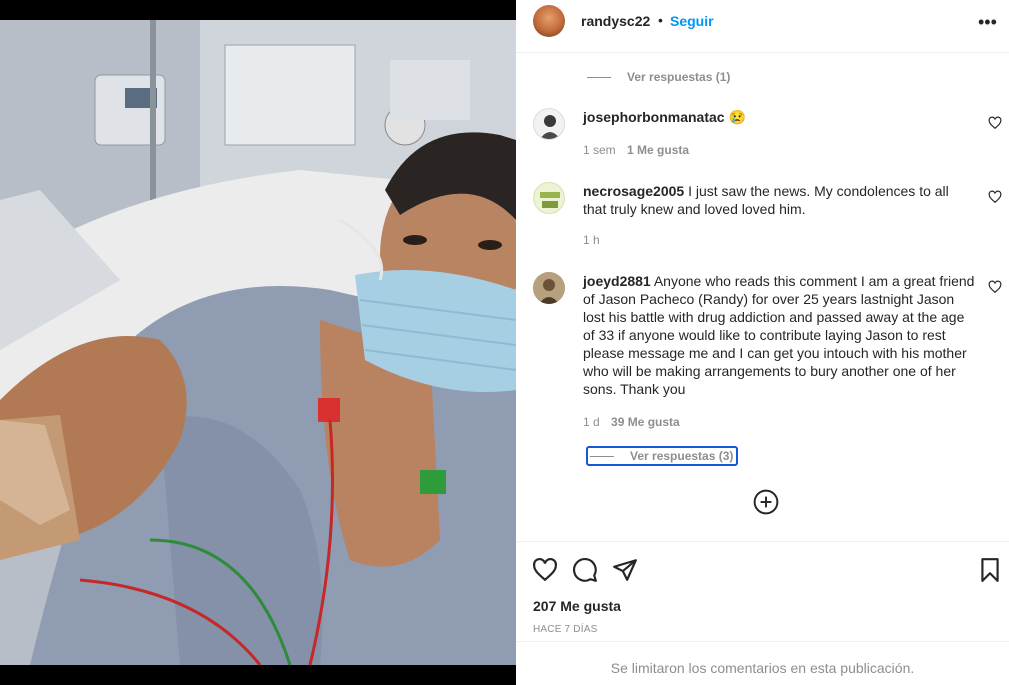 This screenshot has width=1009, height=685. I want to click on view-replies-button-1: Ver respuestas (1), so click(658, 77).